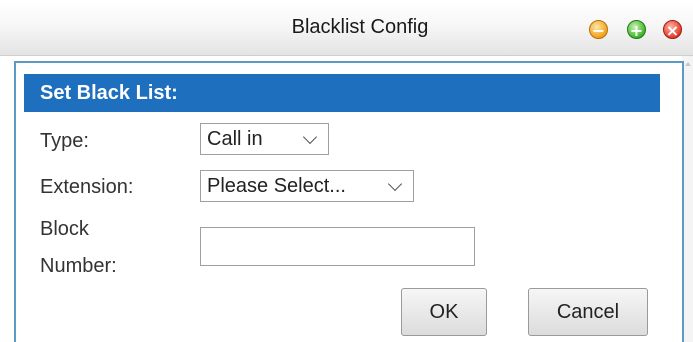 This screenshot has height=342, width=693. Describe the element at coordinates (264, 139) in the screenshot. I see `type-select: Call in` at that location.